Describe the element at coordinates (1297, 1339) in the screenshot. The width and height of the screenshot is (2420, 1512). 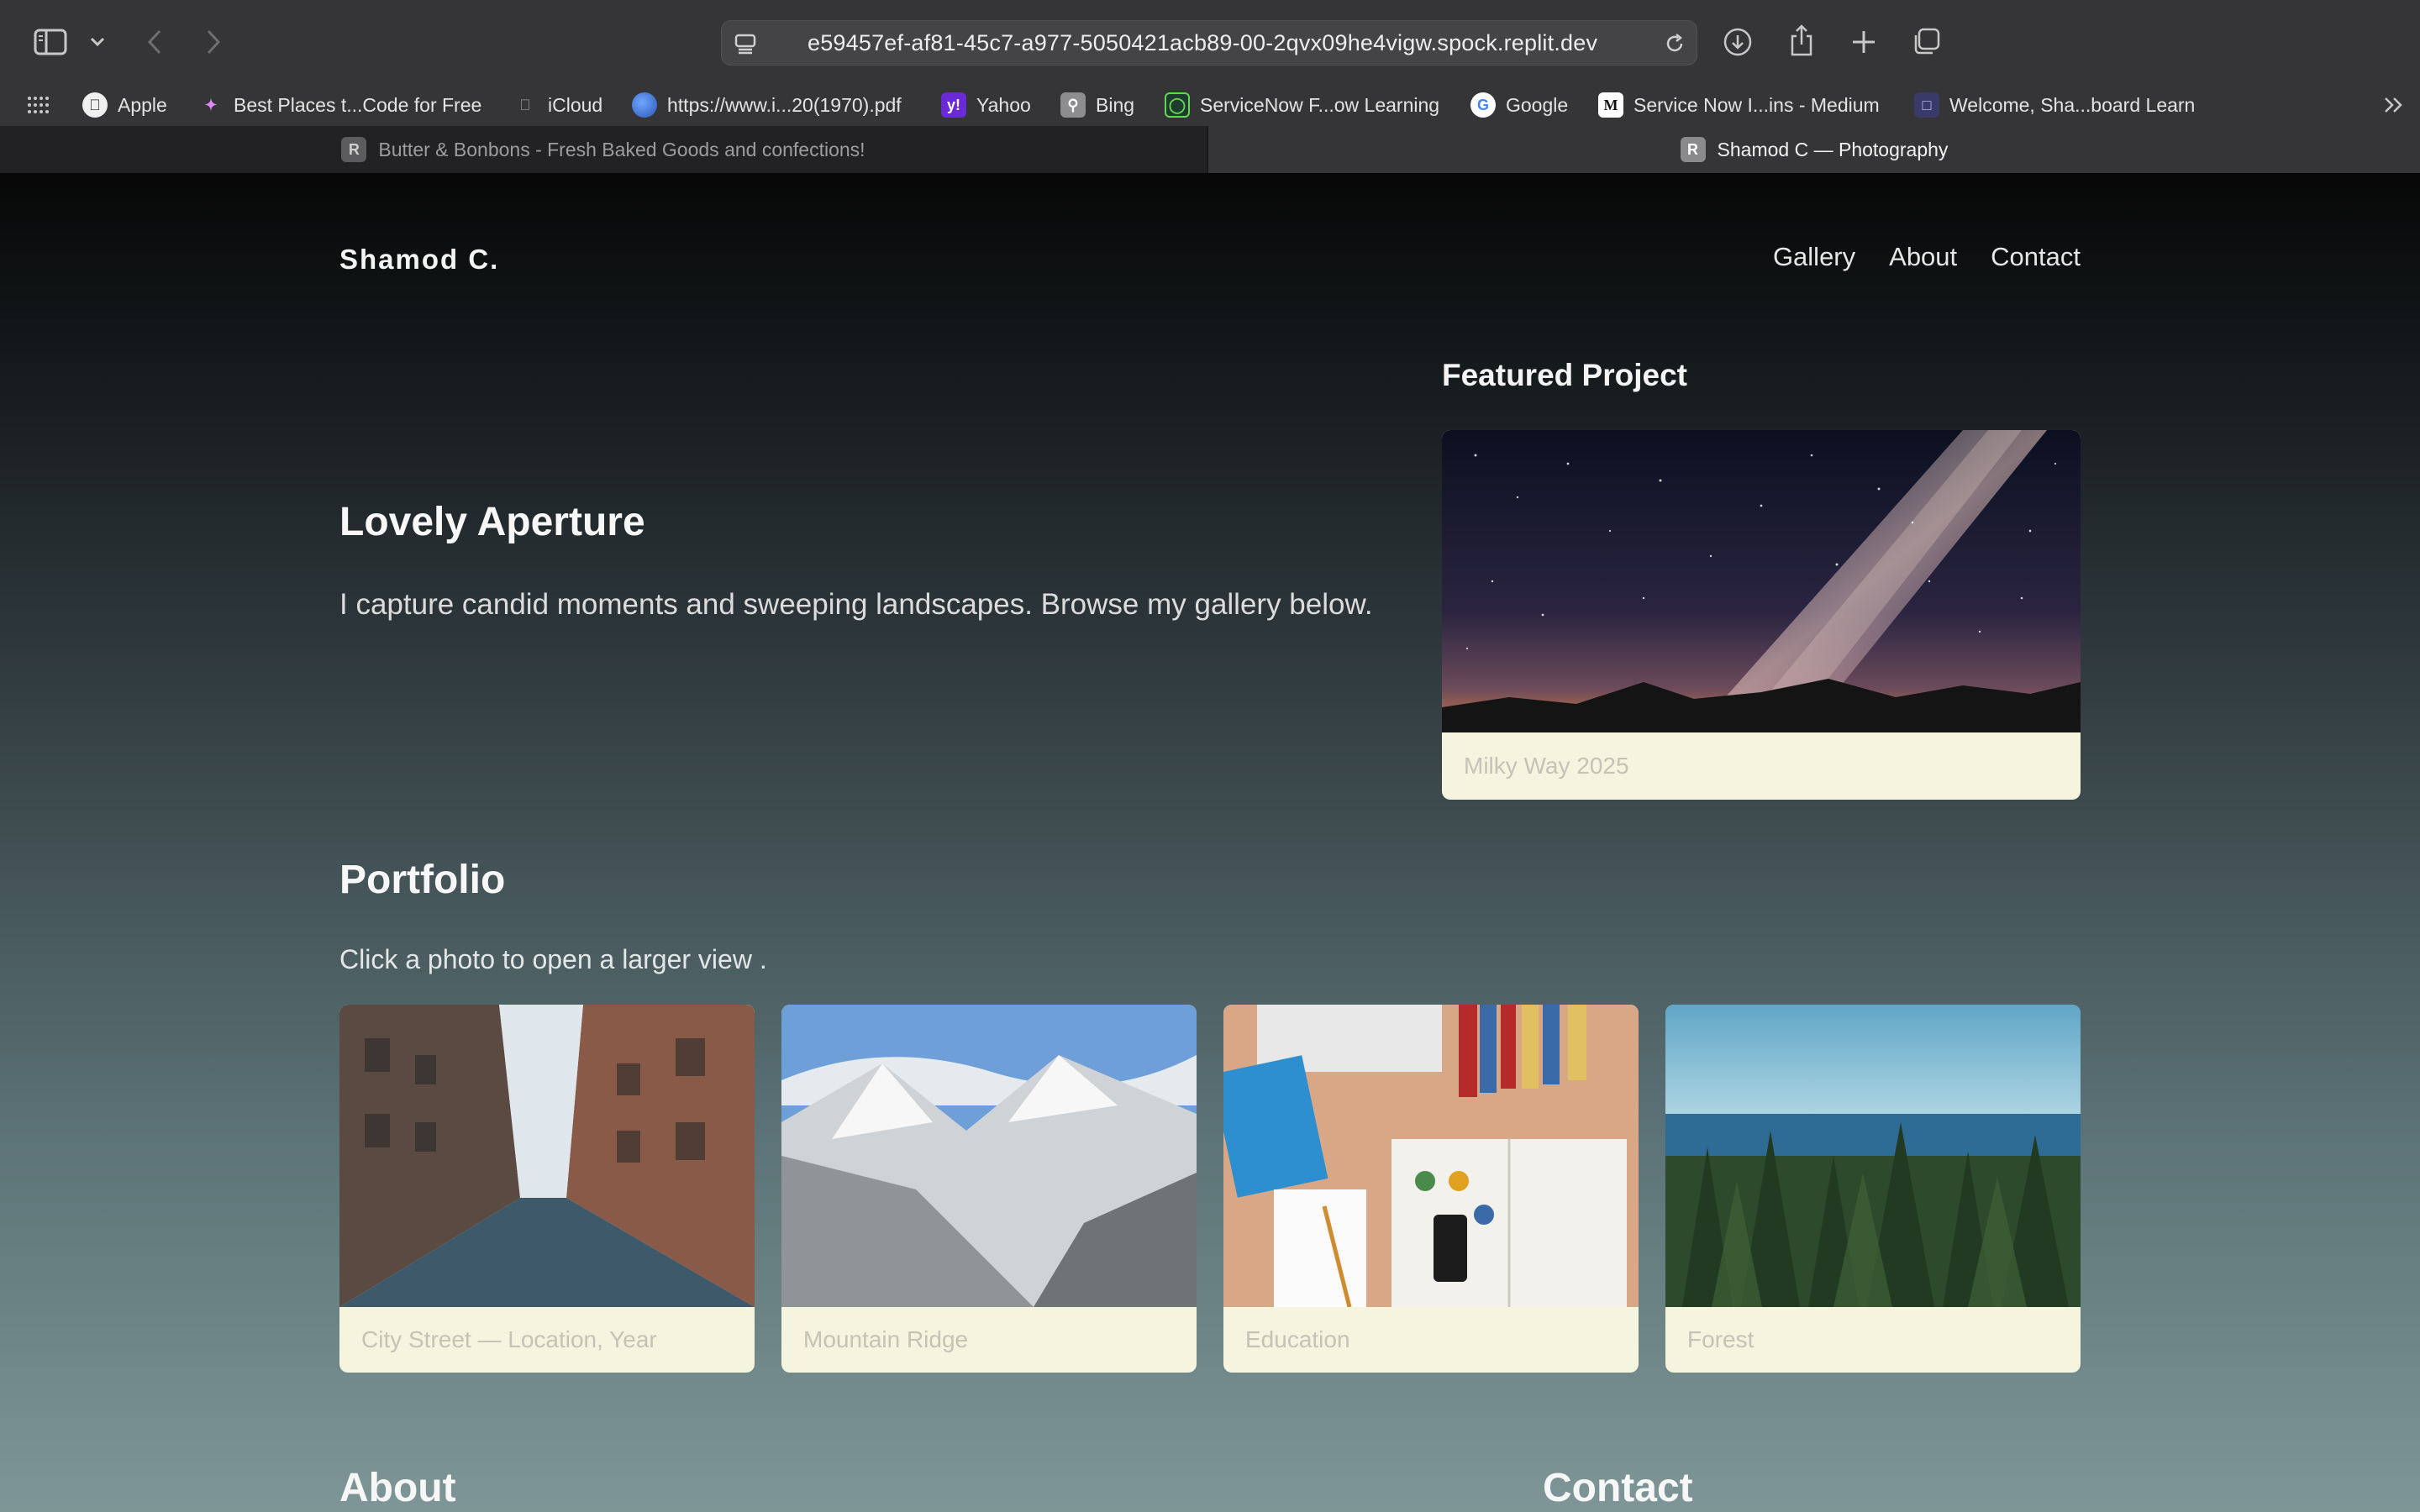
I see `portfolio-caption: Education` at that location.